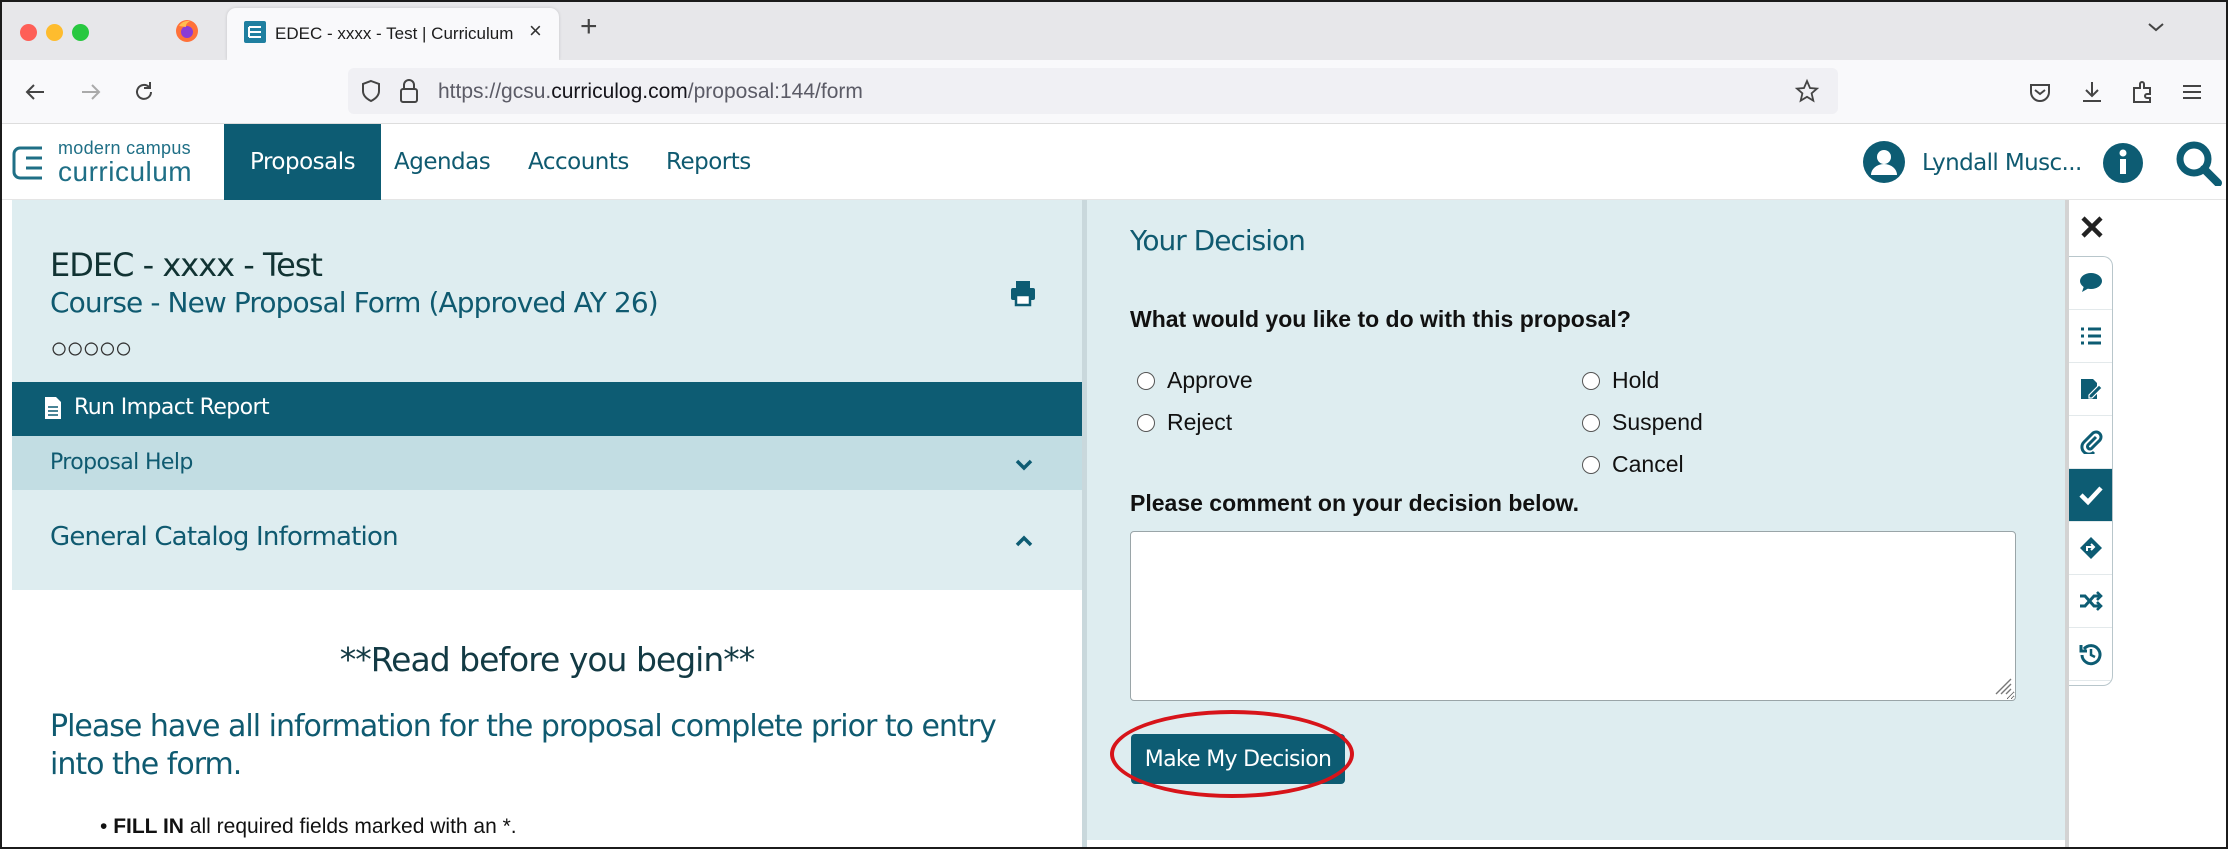  What do you see at coordinates (535, 31) in the screenshot?
I see `tab-close-icon: ×` at bounding box center [535, 31].